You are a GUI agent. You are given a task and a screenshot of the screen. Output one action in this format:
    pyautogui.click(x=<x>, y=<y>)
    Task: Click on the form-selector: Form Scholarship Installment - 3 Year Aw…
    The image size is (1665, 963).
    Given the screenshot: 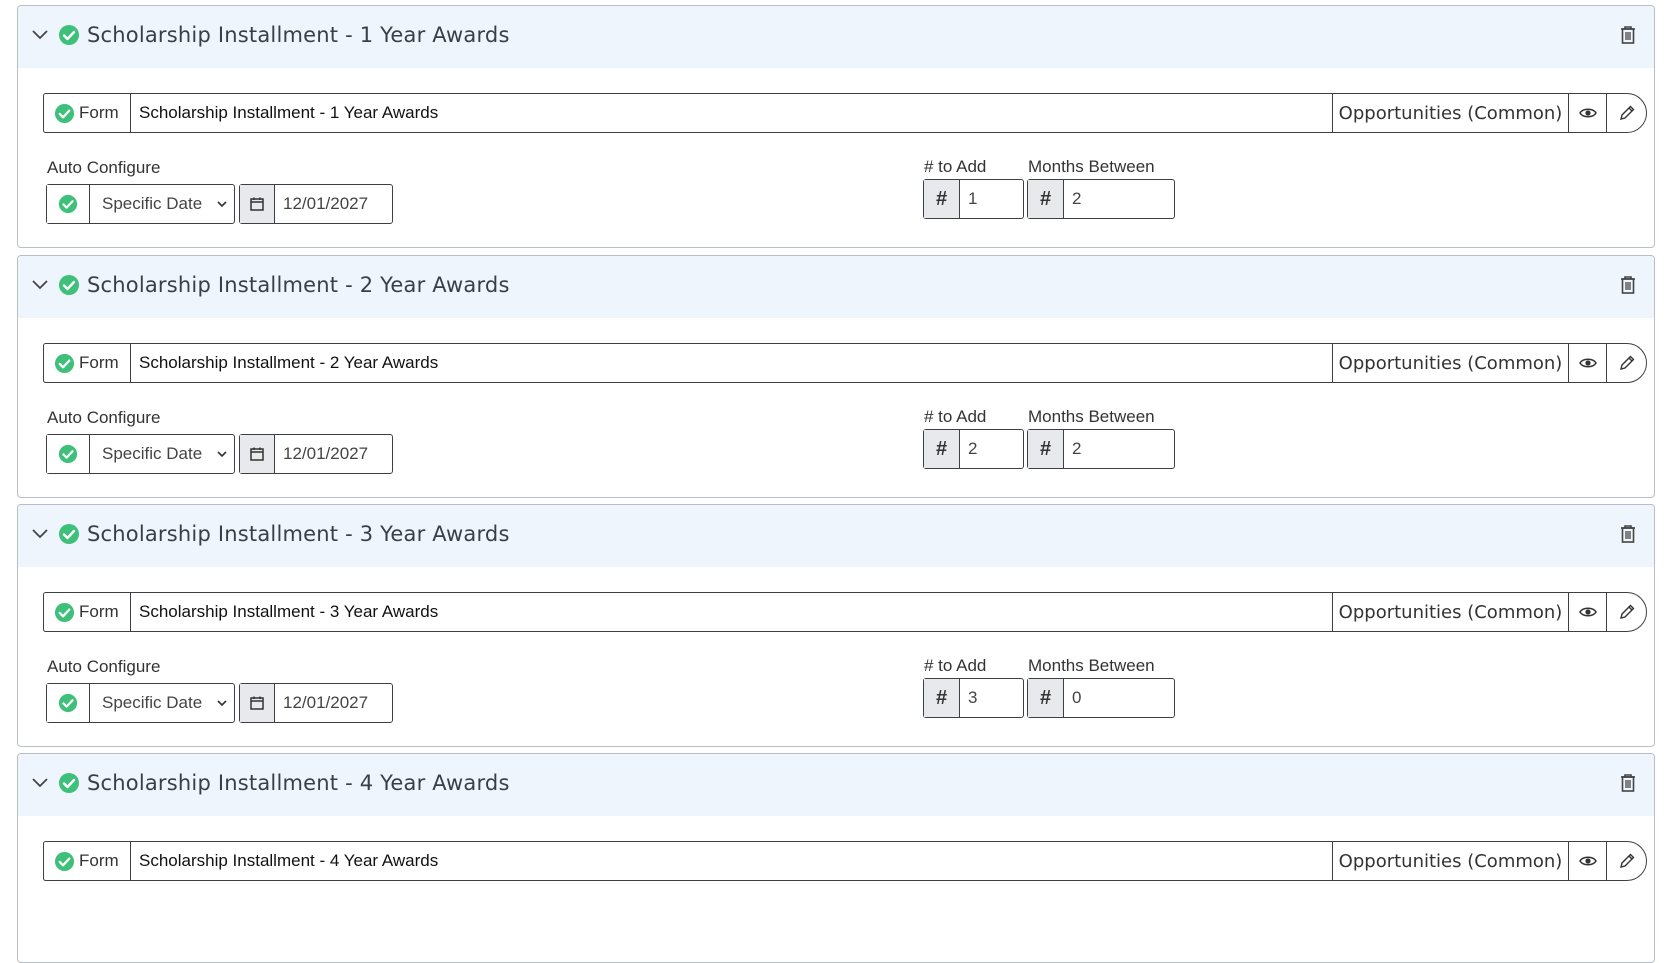 What is the action you would take?
    pyautogui.click(x=845, y=612)
    